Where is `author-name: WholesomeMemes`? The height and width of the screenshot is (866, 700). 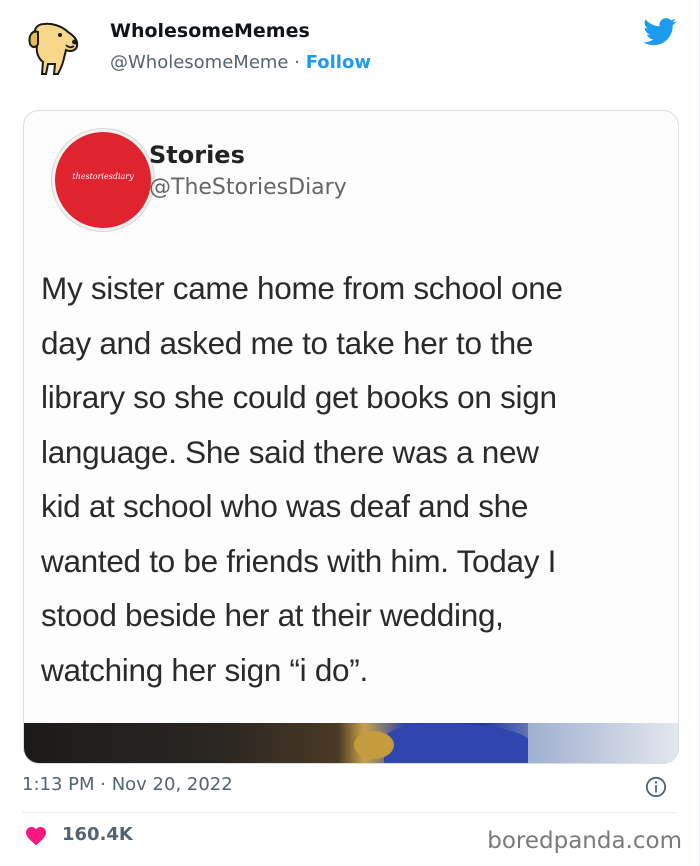 author-name: WholesomeMemes is located at coordinates (210, 31).